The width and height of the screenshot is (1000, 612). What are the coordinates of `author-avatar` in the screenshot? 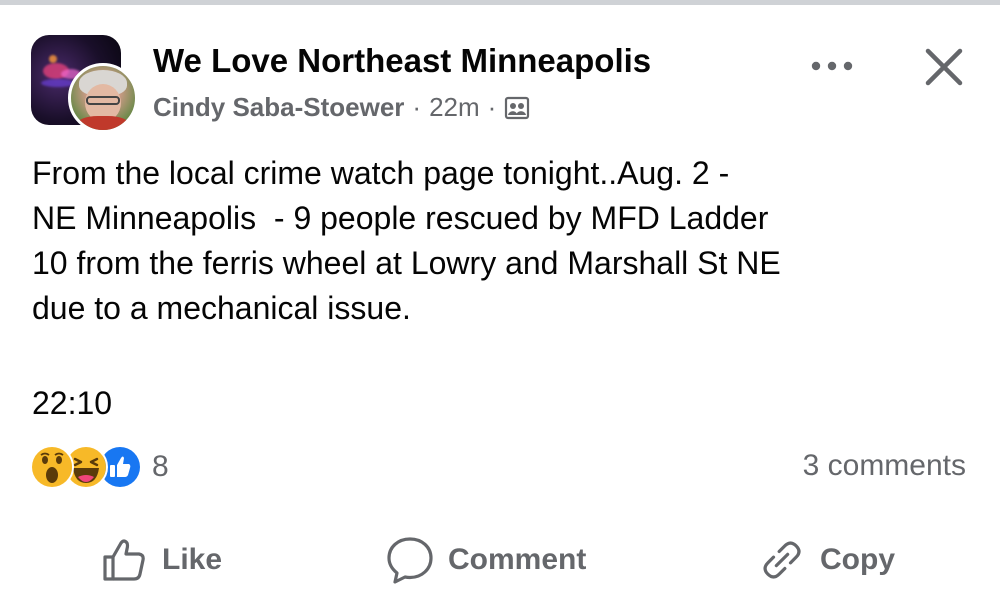 It's located at (103, 98).